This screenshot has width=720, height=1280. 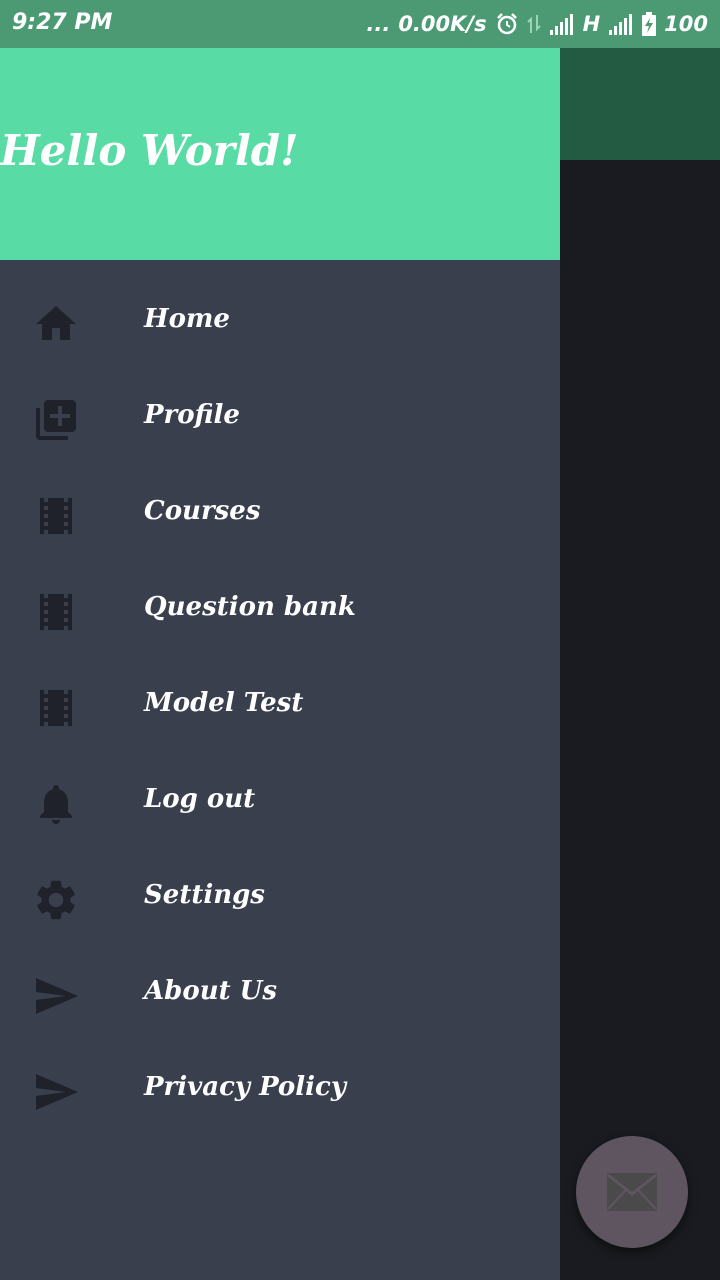 I want to click on menu-item-label: Privacy Policy, so click(x=245, y=1087).